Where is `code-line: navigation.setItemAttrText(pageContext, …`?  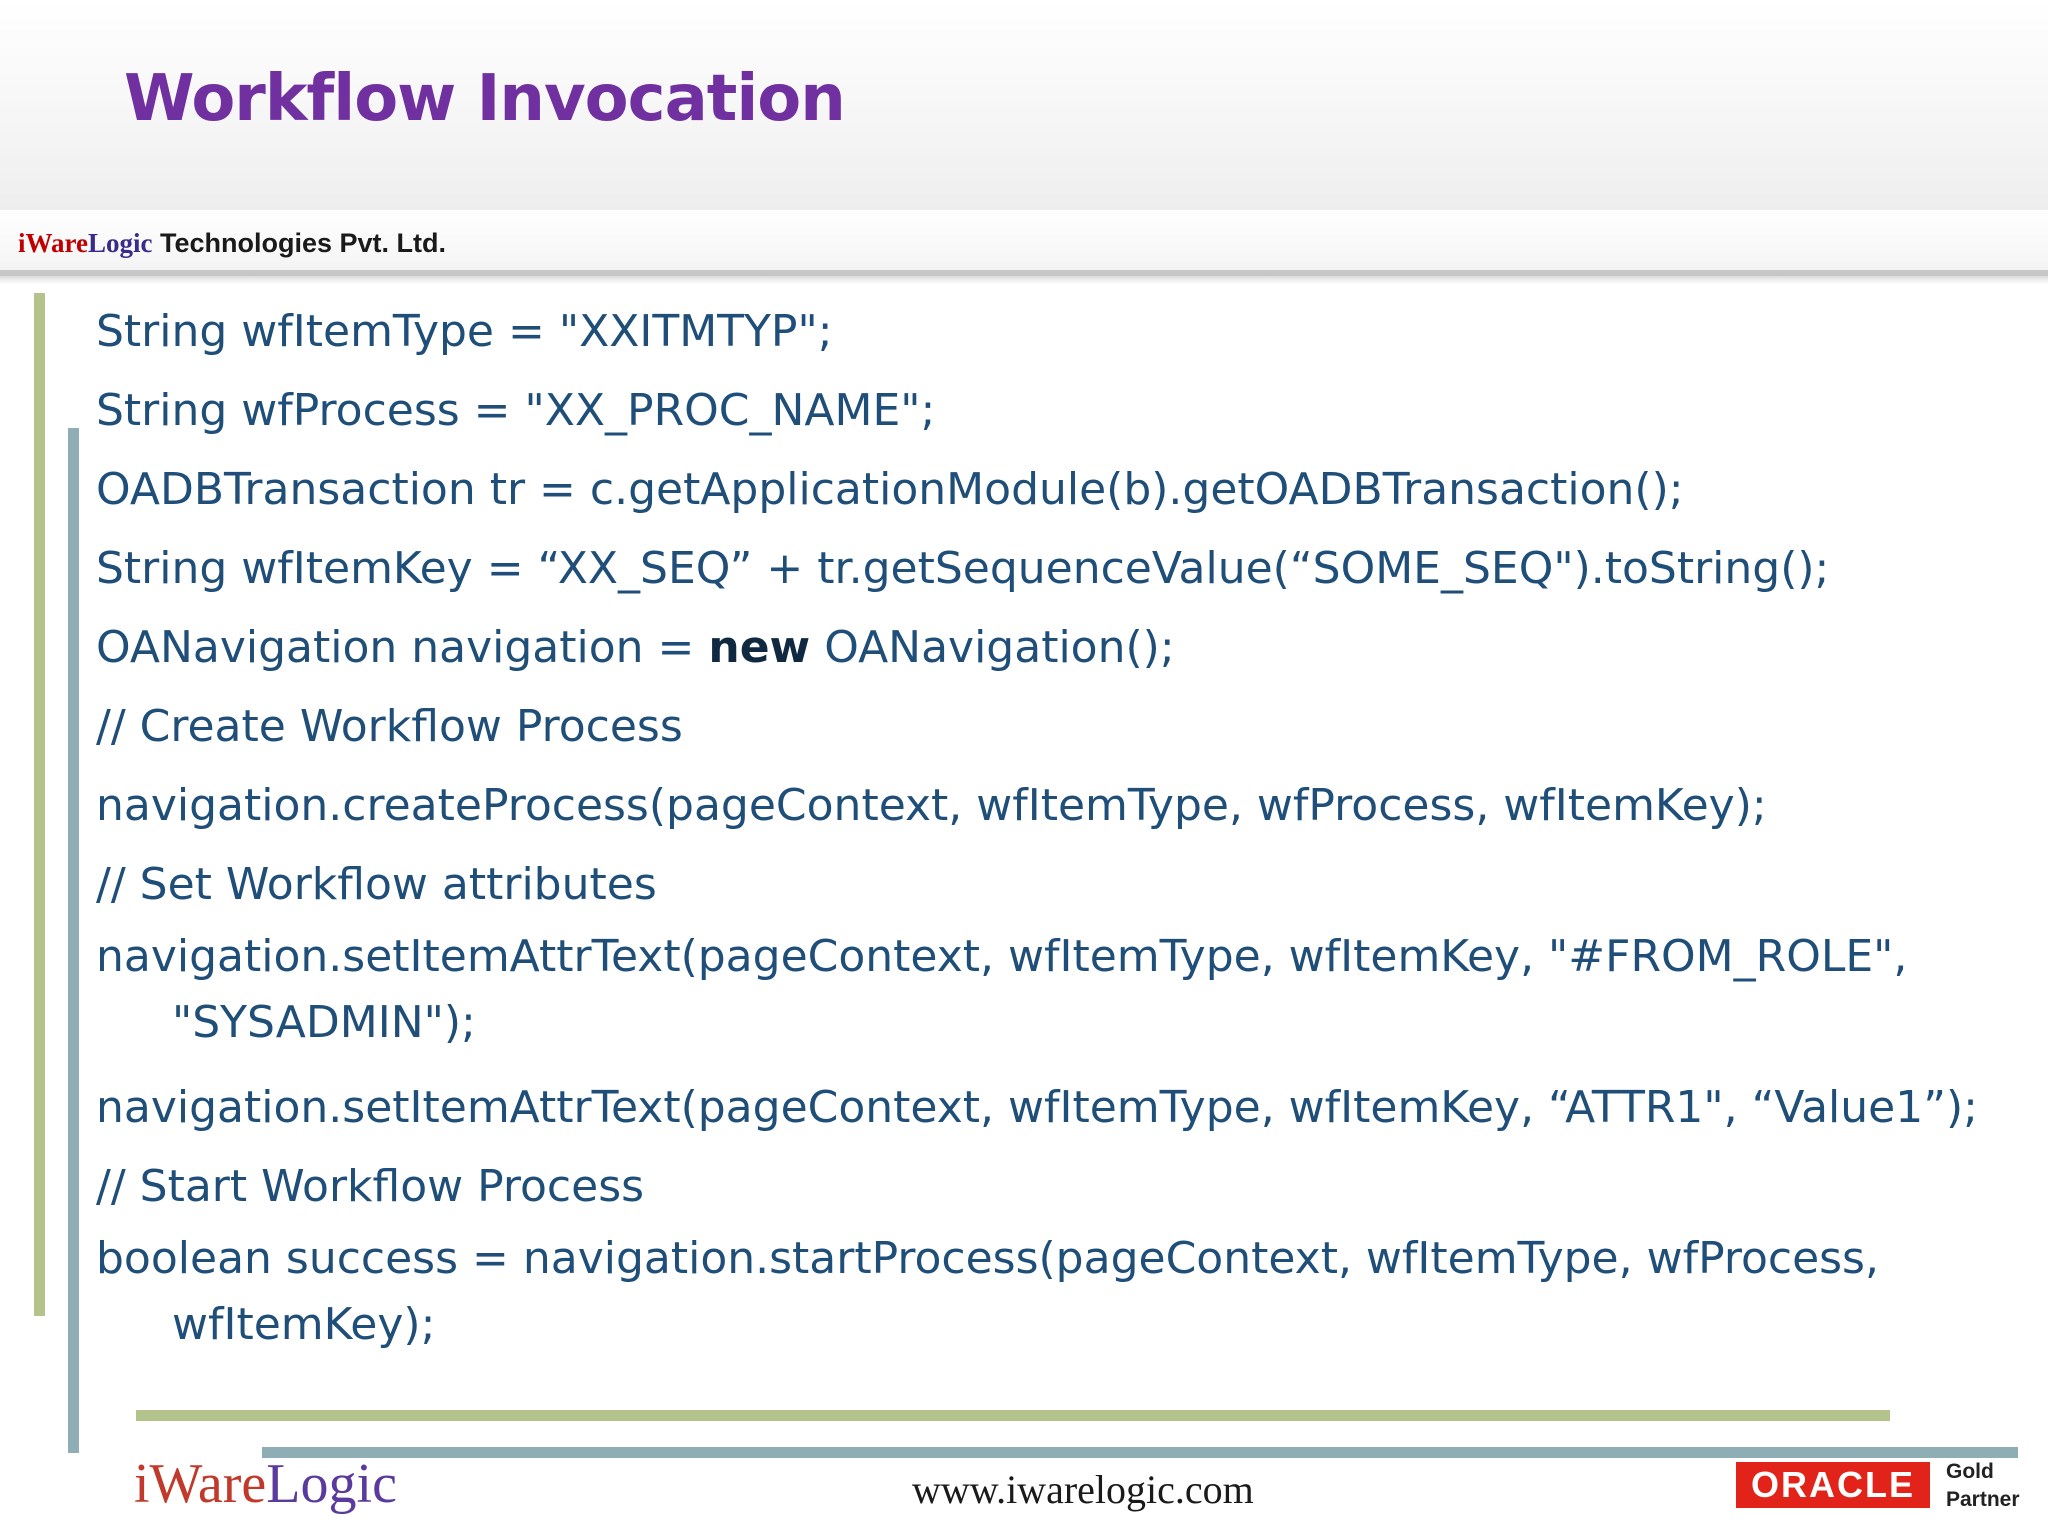 code-line: navigation.setItemAttrText(pageContext, … is located at coordinates (1037, 1107).